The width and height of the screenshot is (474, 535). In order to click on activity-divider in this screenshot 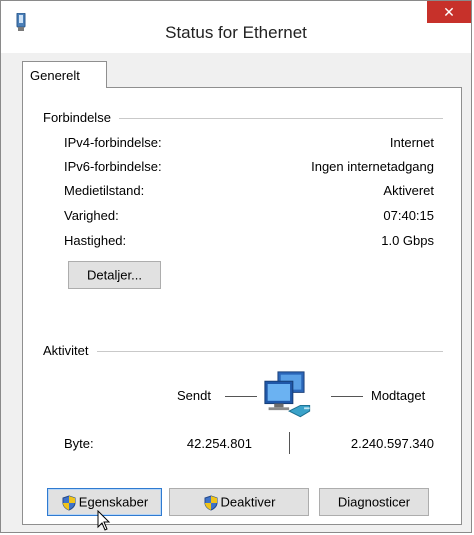, I will do `click(289, 443)`.